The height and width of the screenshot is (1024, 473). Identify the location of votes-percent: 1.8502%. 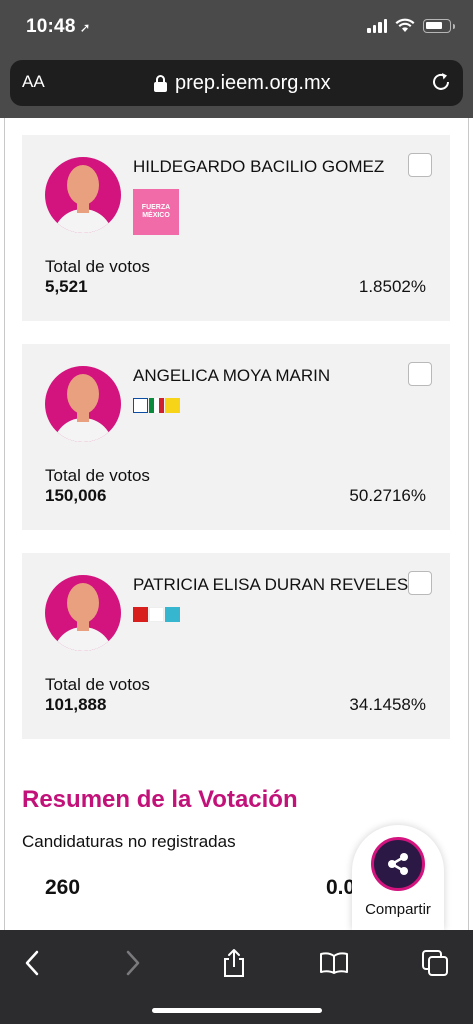
(392, 286).